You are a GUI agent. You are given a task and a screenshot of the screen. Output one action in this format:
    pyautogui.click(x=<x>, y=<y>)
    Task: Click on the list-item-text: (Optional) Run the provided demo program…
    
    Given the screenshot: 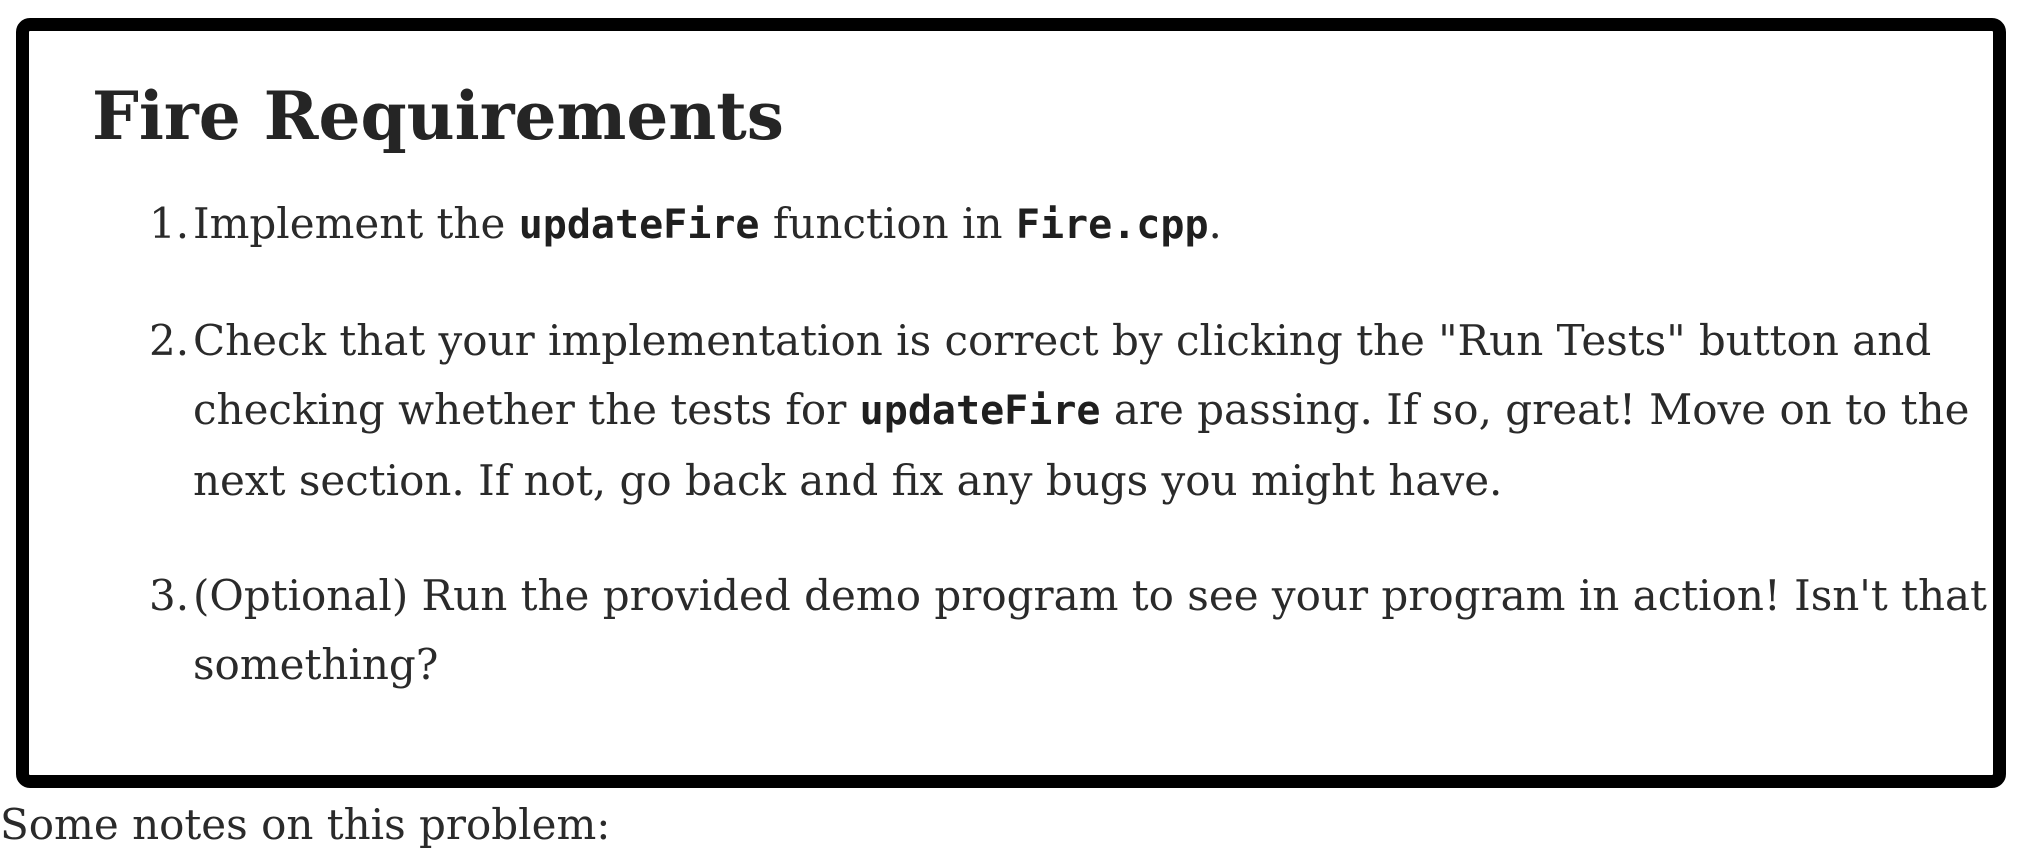 What is the action you would take?
    pyautogui.click(x=1090, y=630)
    